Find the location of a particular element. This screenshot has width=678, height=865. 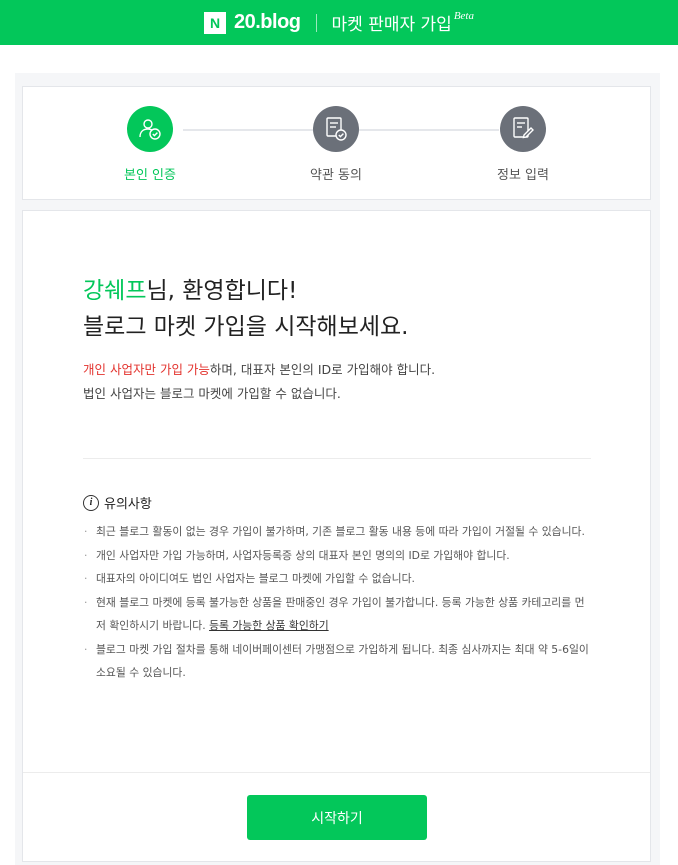

step-identity-verification: 본인 인증 is located at coordinates (150, 144).